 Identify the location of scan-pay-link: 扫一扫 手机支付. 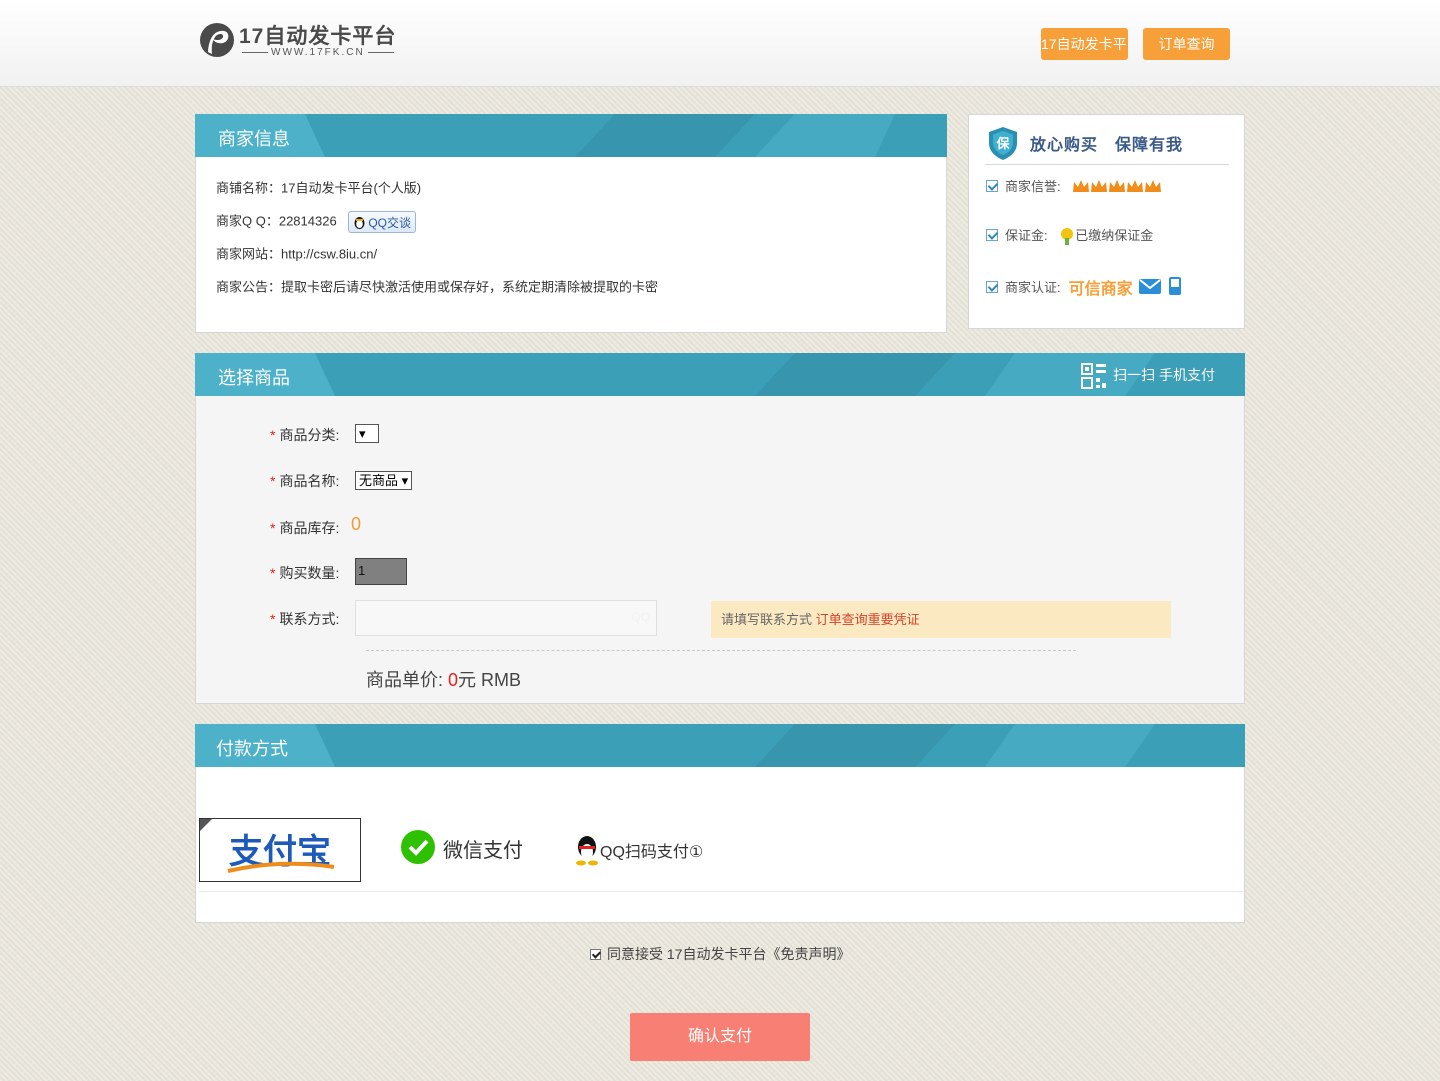
(1148, 375).